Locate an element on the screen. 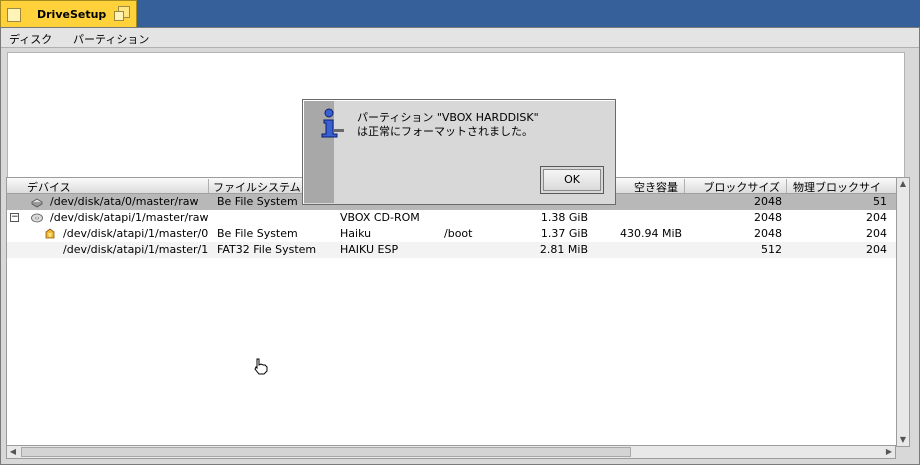  column-block-size: ブロックサイズ is located at coordinates (736, 186).